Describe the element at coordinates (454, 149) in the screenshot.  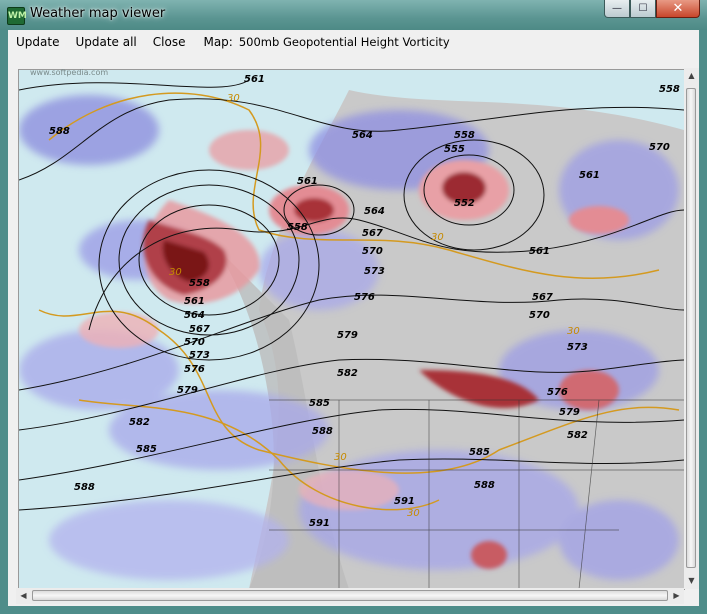
I see `contour-label: 555` at that location.